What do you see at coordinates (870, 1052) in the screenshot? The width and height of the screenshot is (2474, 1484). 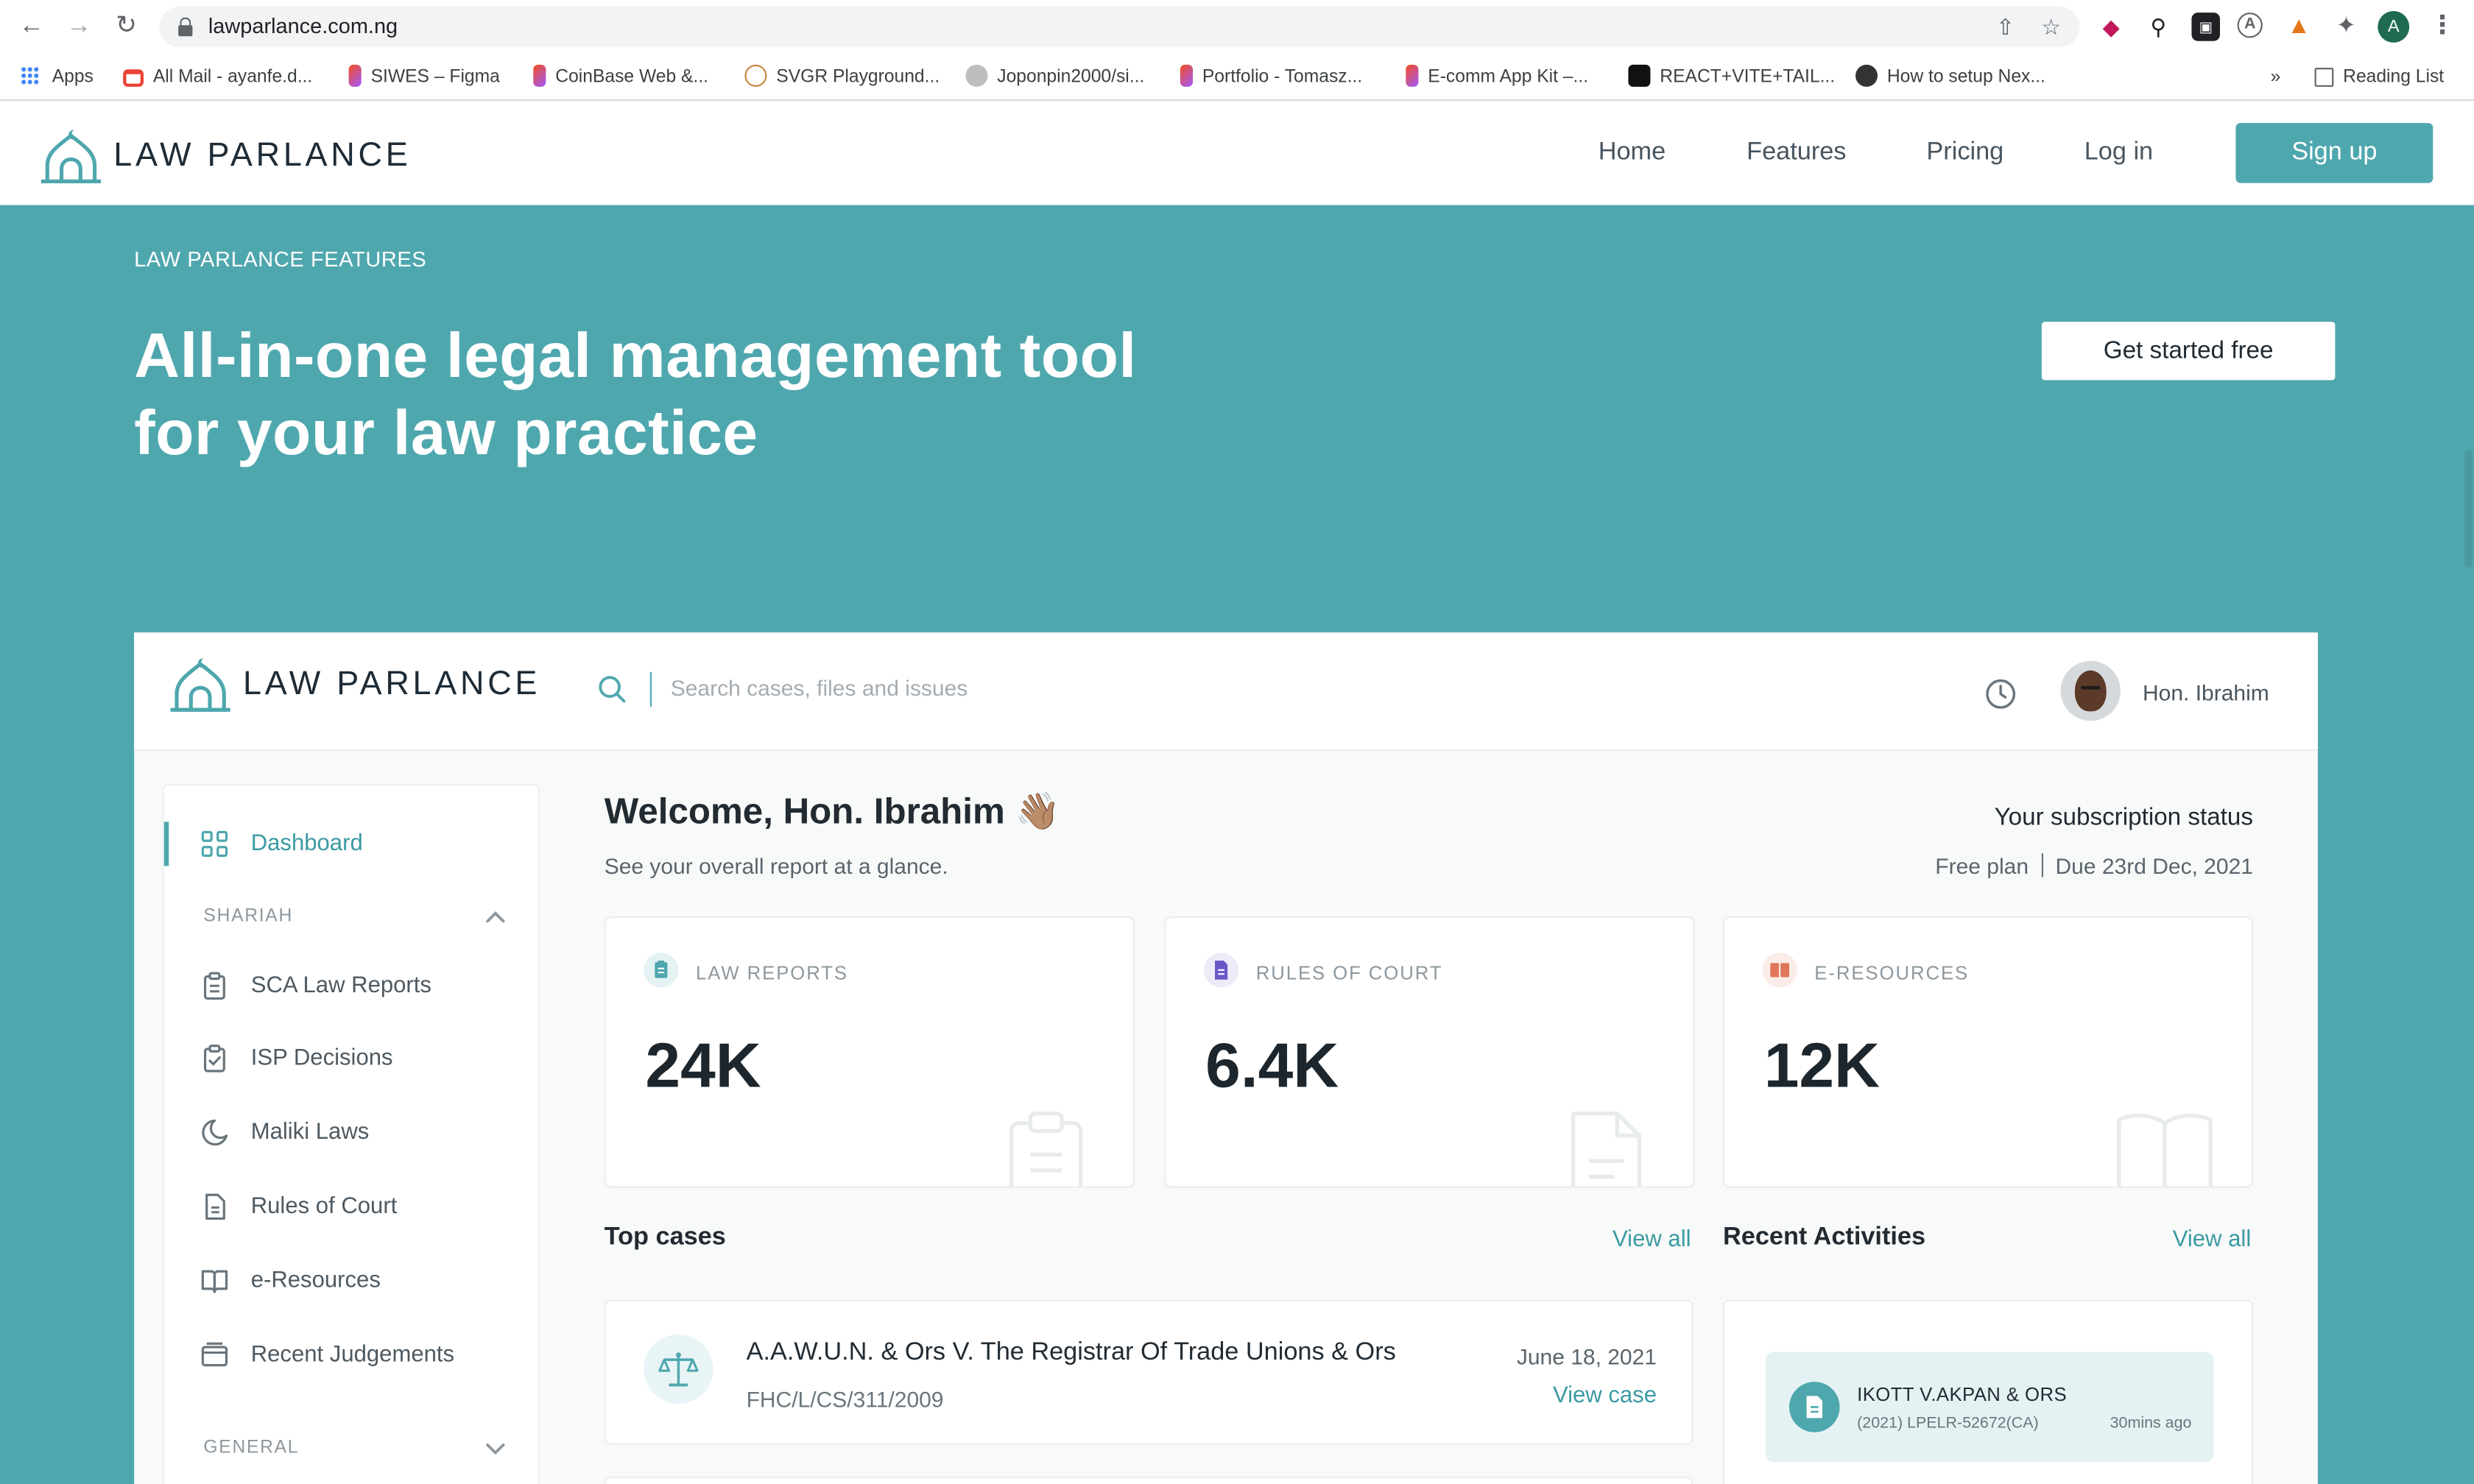 I see `stat-card-law-reports: LAW REPORTS 24K` at bounding box center [870, 1052].